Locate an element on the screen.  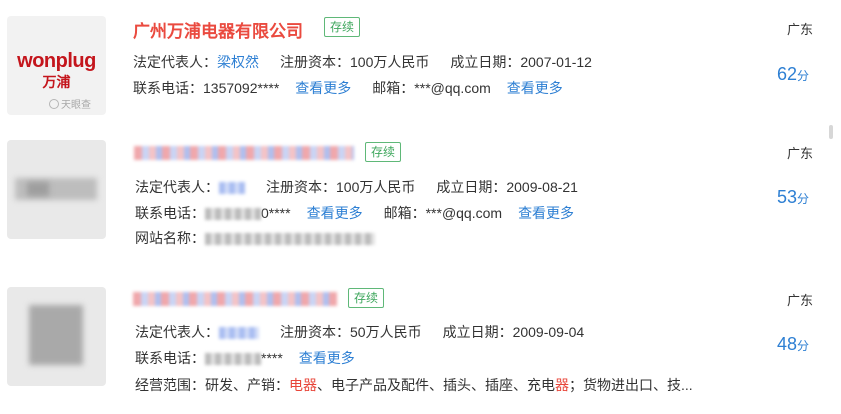
capital-value: 50万人民币 is located at coordinates (386, 332).